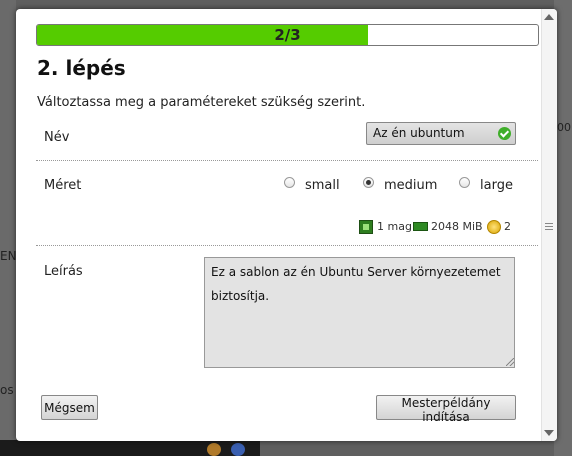 This screenshot has width=572, height=456. I want to click on wizard-progress-bar: 2/3, so click(287, 35).